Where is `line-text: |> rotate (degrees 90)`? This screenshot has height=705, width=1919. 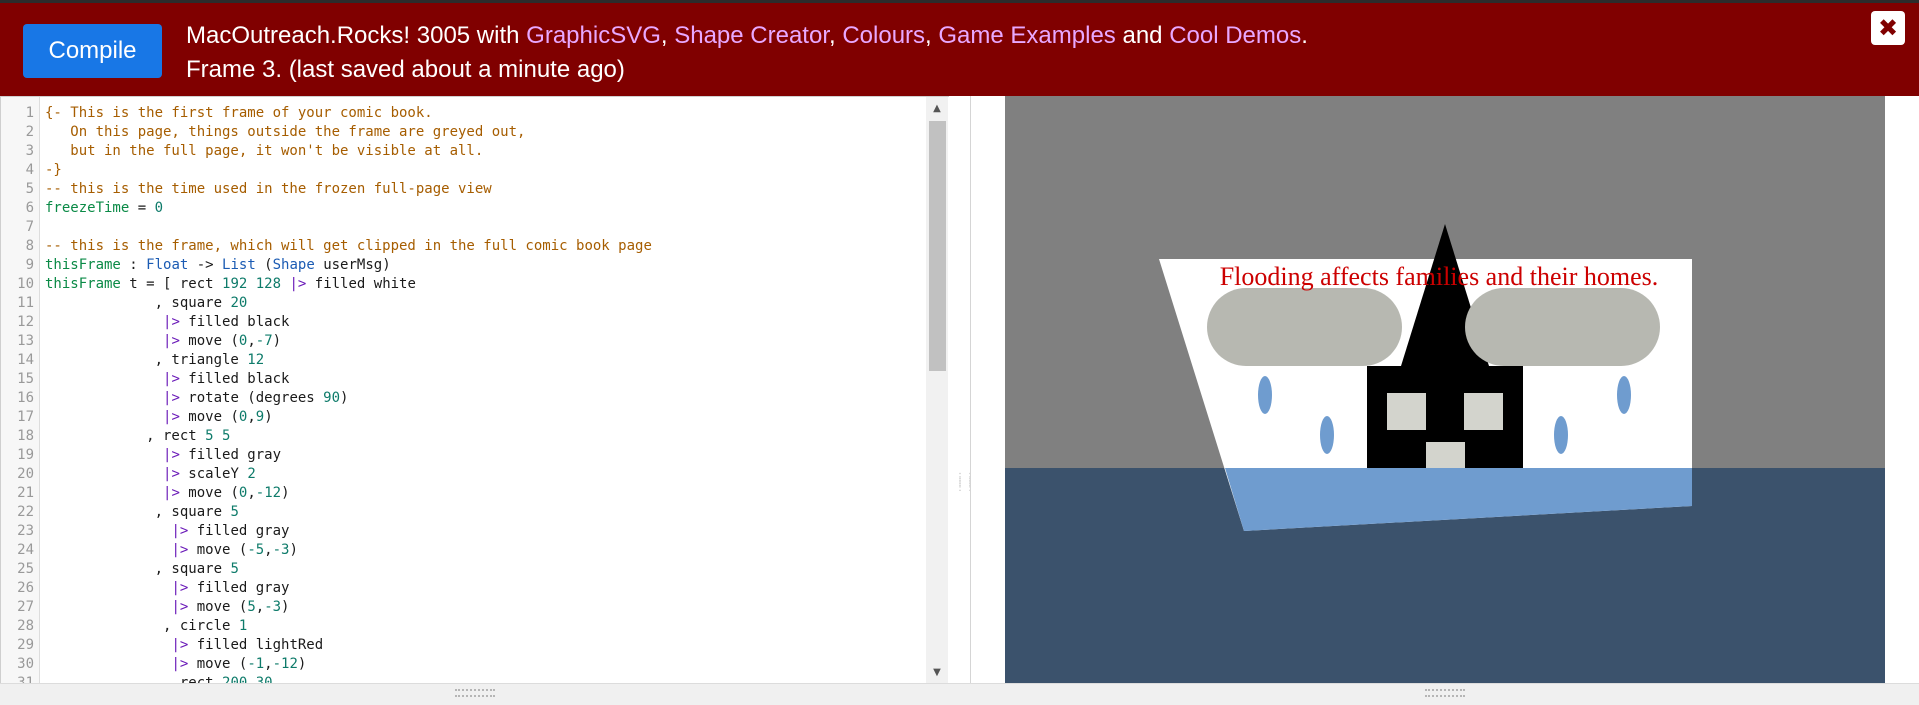 line-text: |> rotate (degrees 90) is located at coordinates (196, 398).